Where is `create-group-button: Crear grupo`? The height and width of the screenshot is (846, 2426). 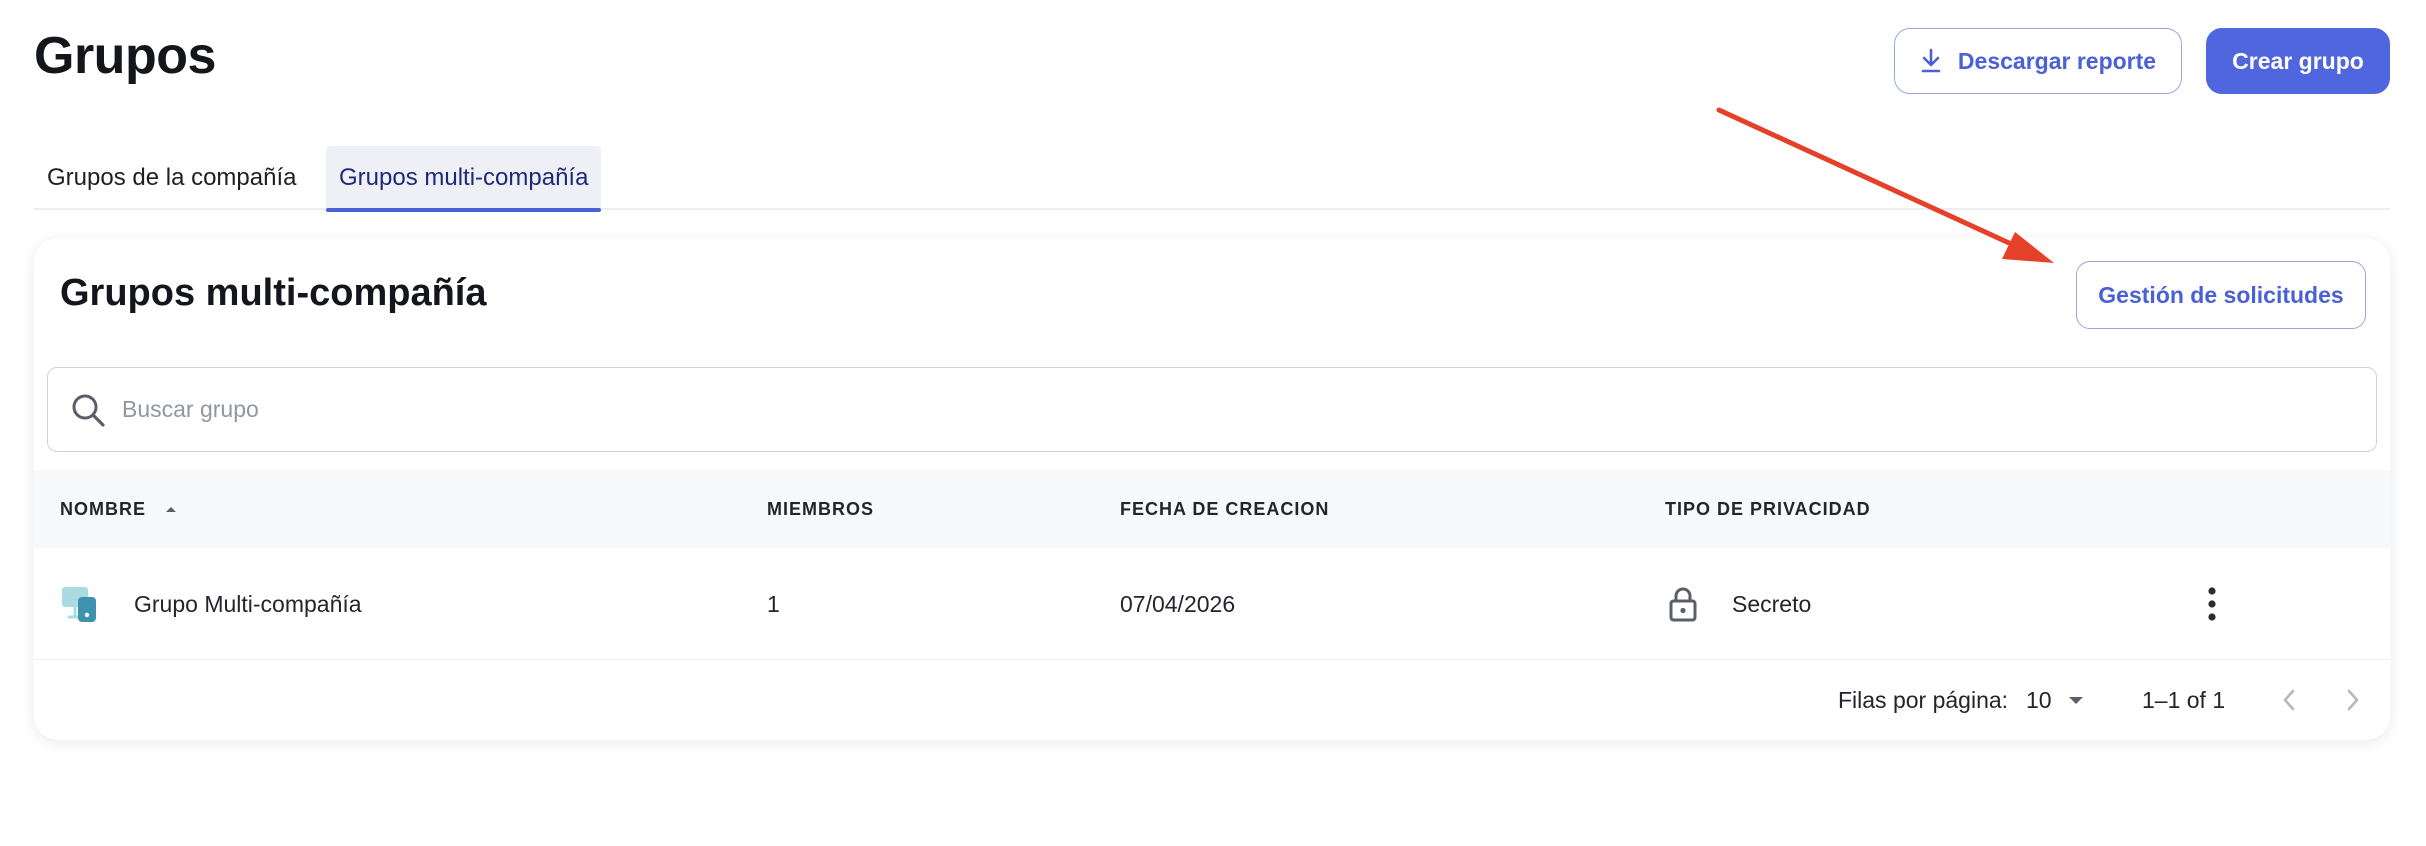 create-group-button: Crear grupo is located at coordinates (2298, 61).